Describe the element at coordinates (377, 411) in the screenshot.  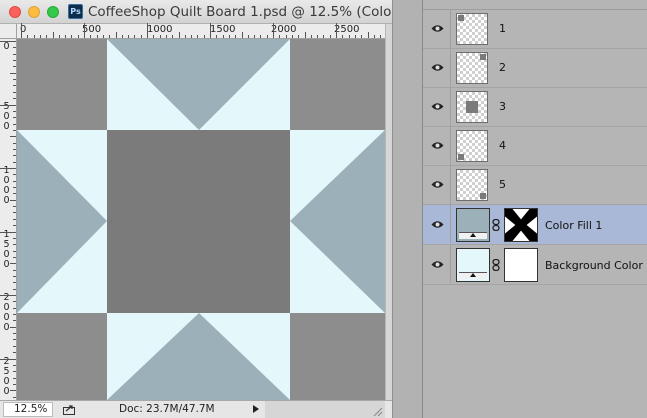
I see `resize-grip-icon` at that location.